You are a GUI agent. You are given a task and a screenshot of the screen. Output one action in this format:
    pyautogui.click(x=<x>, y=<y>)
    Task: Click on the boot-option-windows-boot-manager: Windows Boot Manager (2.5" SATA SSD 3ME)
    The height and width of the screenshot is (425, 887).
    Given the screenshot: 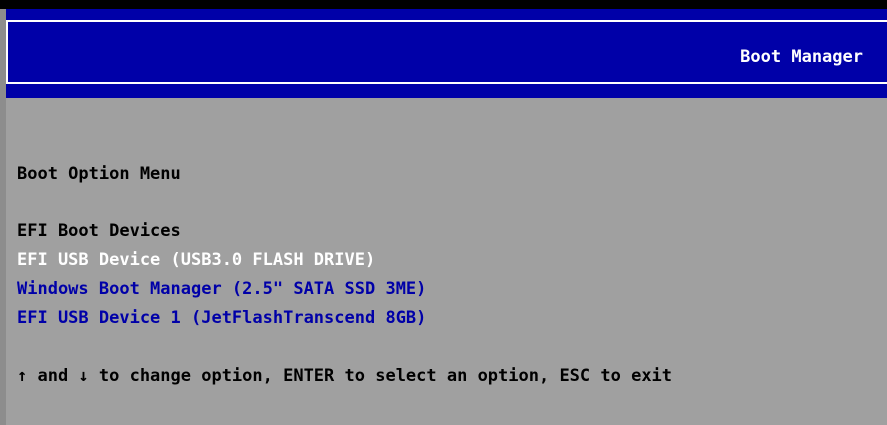 What is the action you would take?
    pyautogui.click(x=221, y=289)
    